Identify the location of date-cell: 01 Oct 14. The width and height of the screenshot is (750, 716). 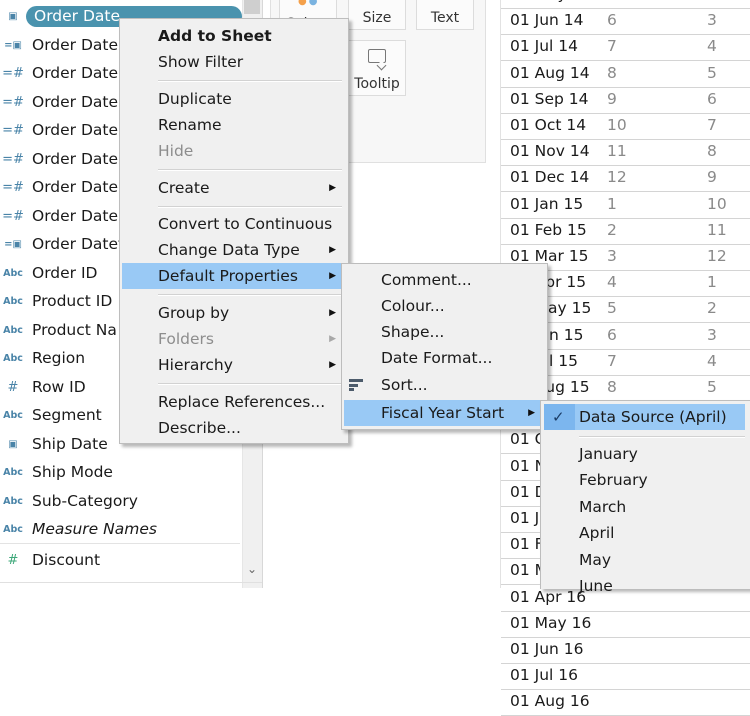
(548, 125).